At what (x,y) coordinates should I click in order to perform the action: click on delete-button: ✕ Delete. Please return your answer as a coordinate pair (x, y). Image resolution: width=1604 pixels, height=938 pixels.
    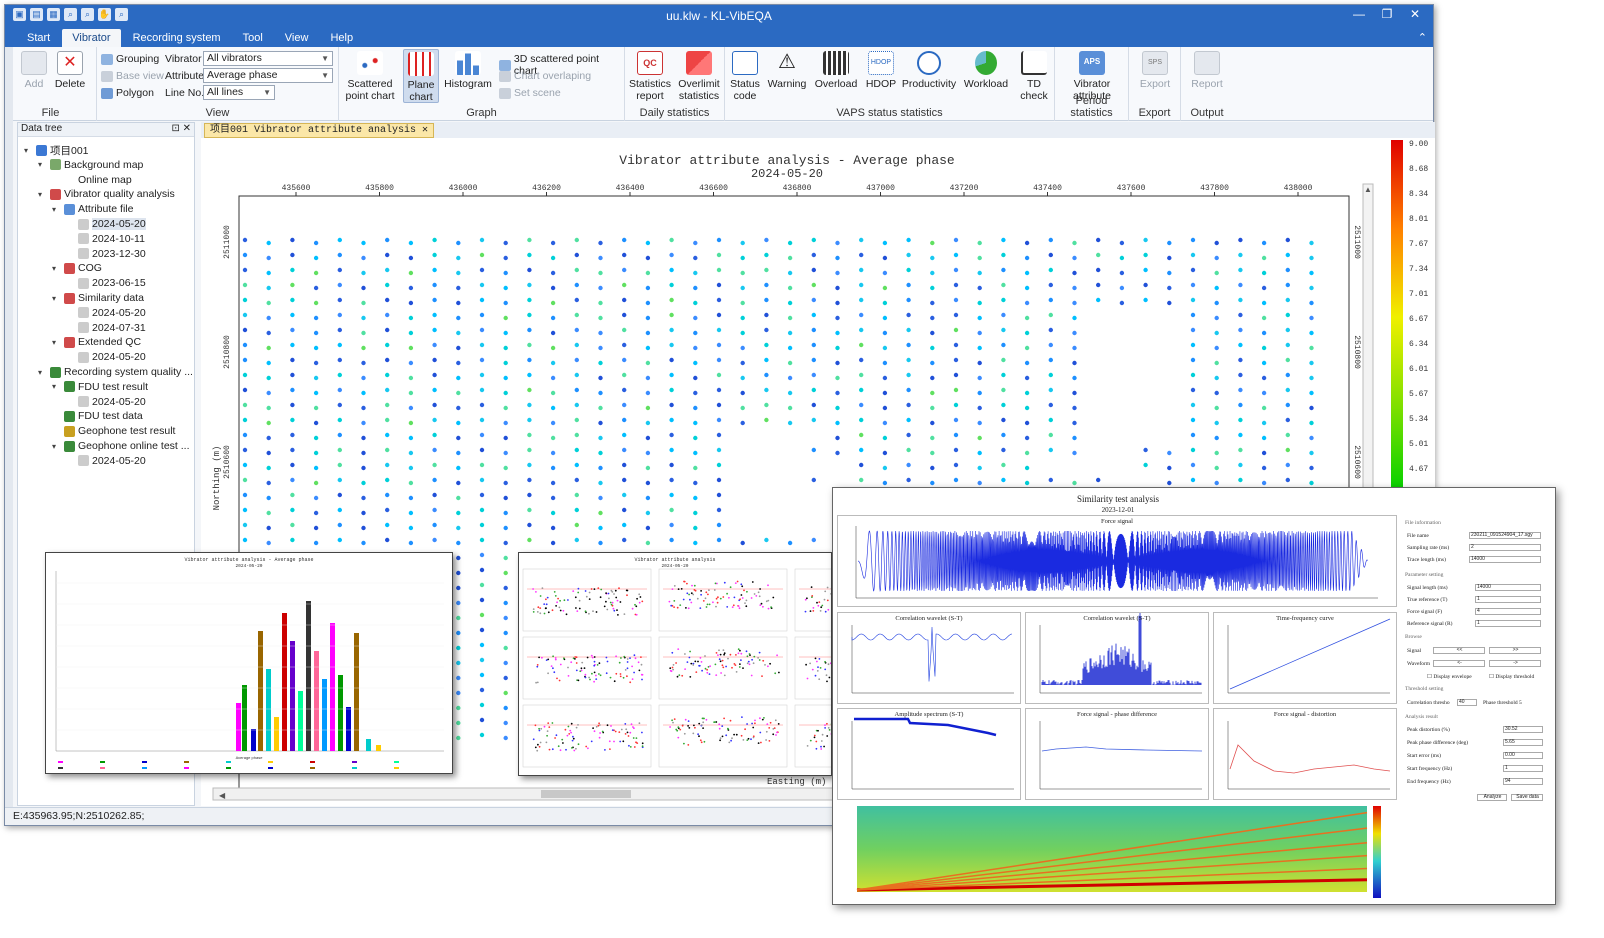
    Looking at the image, I should click on (70, 70).